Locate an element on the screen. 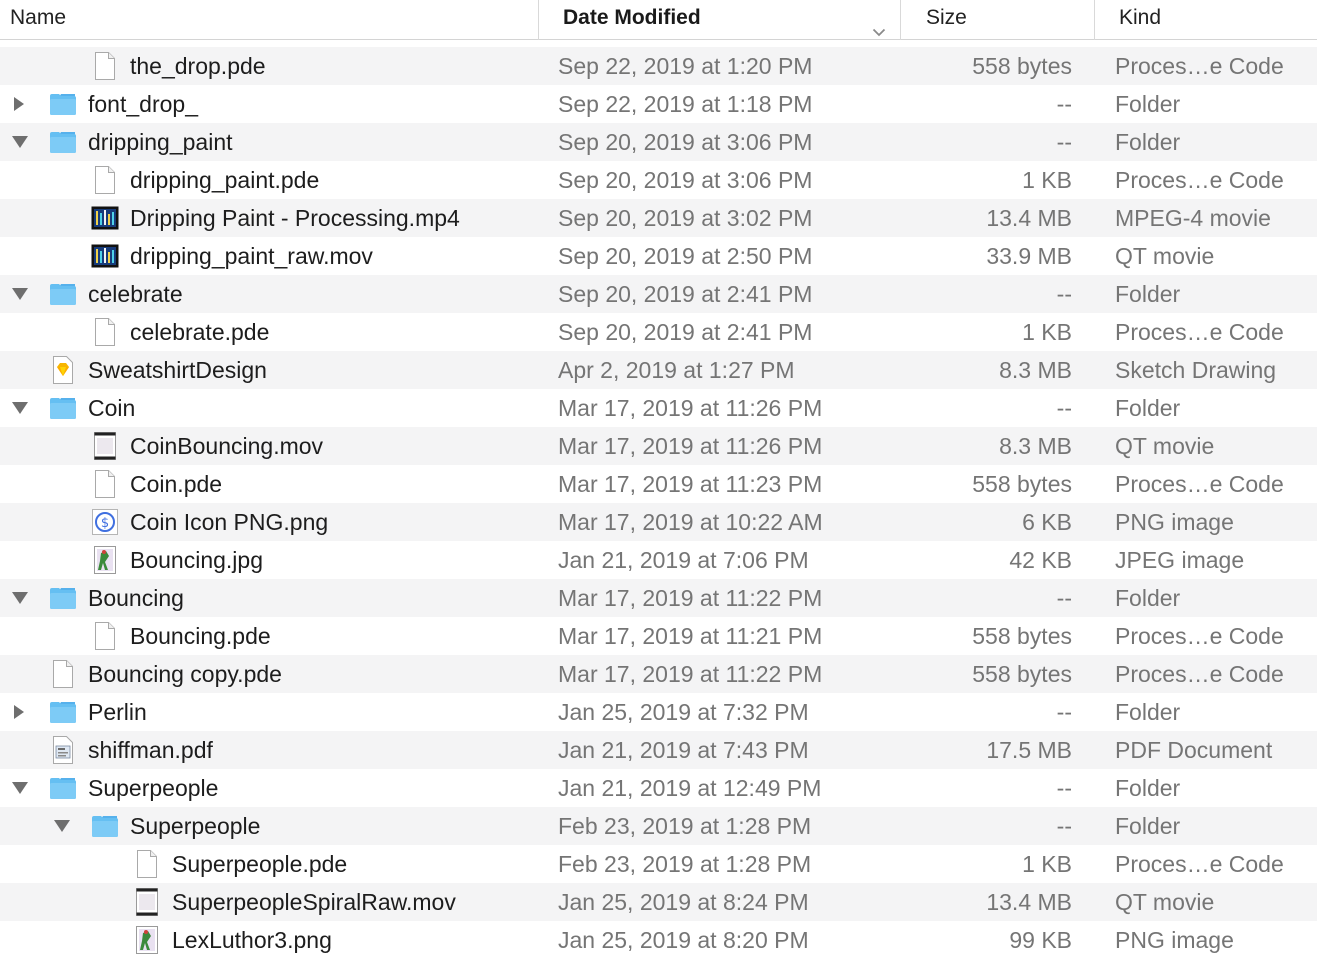 This screenshot has height=960, width=1317. date-modified: Jan 25, 2019 at 8:24 PM is located at coordinates (683, 902).